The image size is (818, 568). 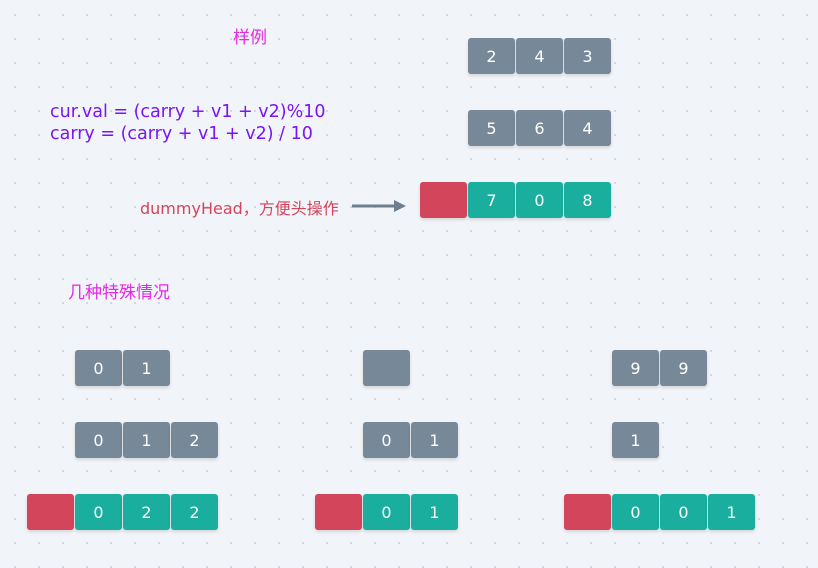 I want to click on linked-list-case2-result: 01, so click(x=387, y=512).